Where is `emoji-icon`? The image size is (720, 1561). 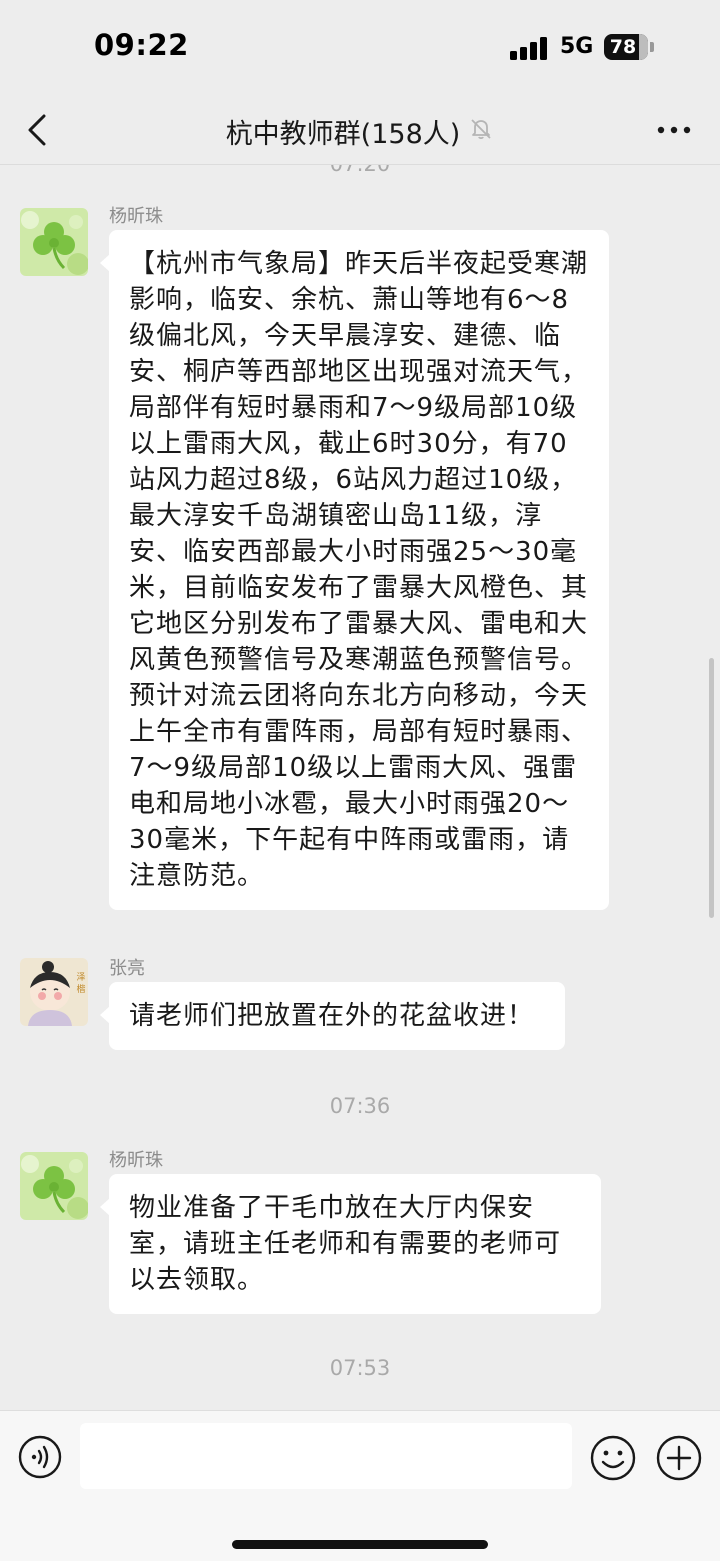 emoji-icon is located at coordinates (613, 1458).